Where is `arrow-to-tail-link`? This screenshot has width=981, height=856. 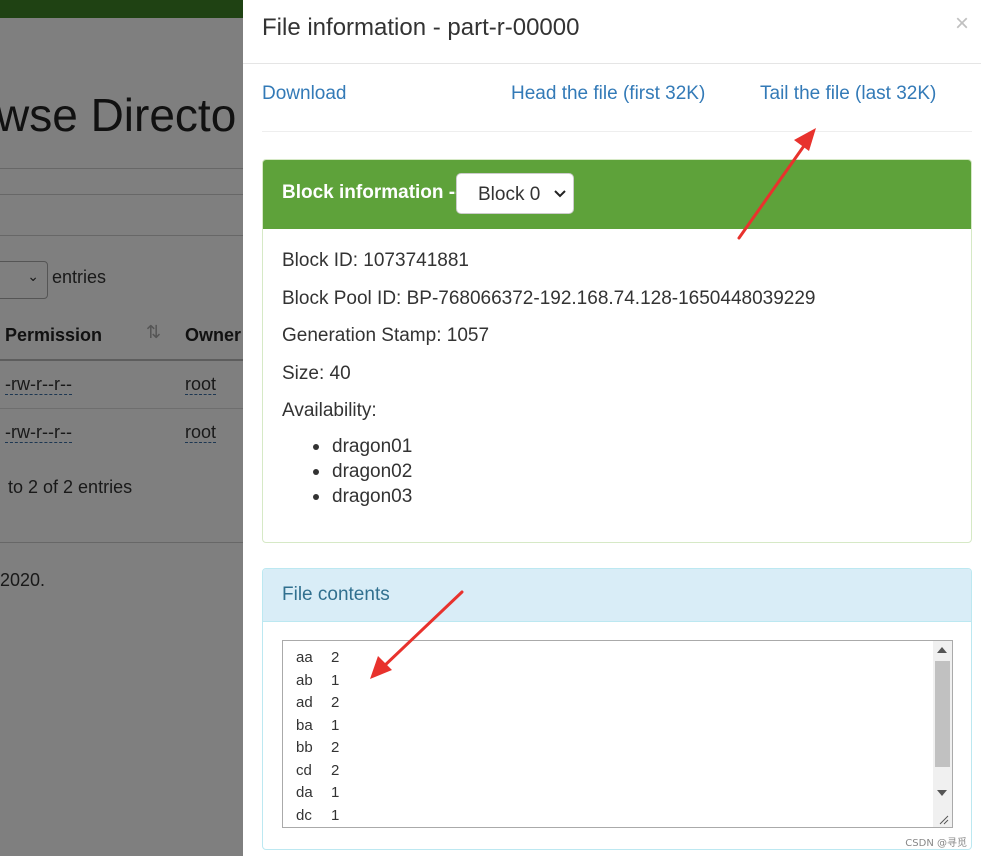 arrow-to-tail-link is located at coordinates (776, 184).